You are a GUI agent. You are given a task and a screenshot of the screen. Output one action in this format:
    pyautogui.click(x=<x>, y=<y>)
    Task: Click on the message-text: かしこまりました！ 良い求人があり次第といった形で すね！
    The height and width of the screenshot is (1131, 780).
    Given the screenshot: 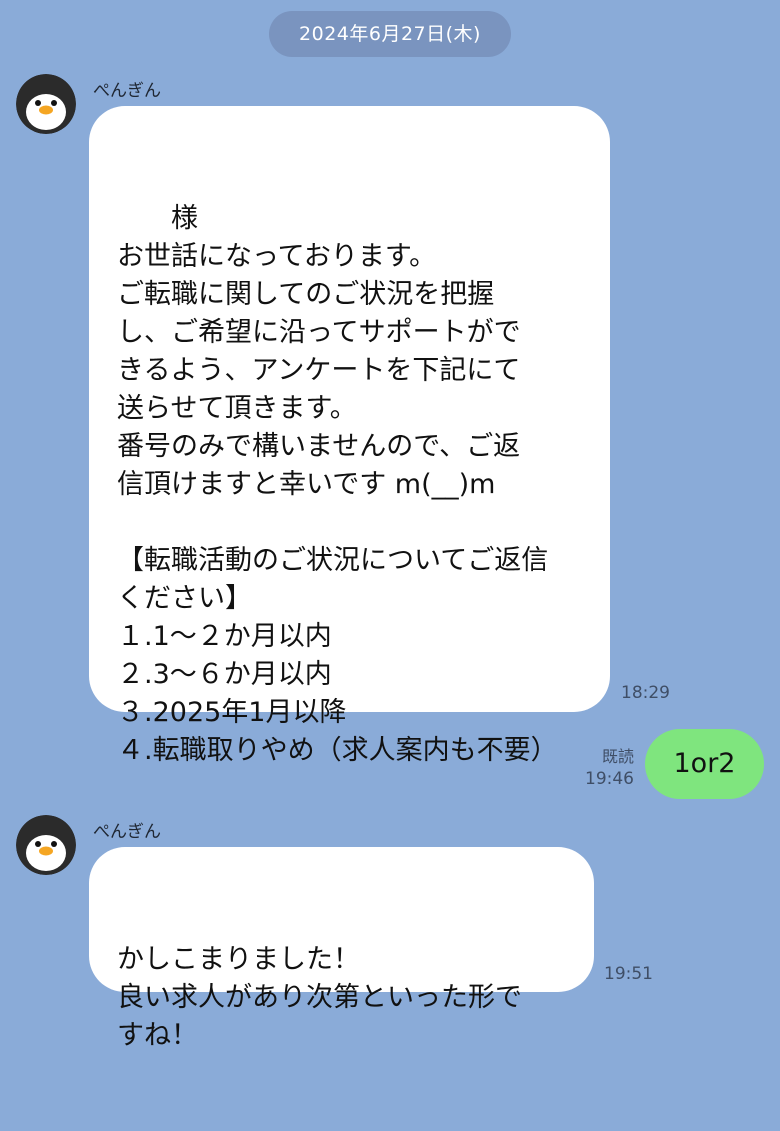 What is the action you would take?
    pyautogui.click(x=319, y=997)
    